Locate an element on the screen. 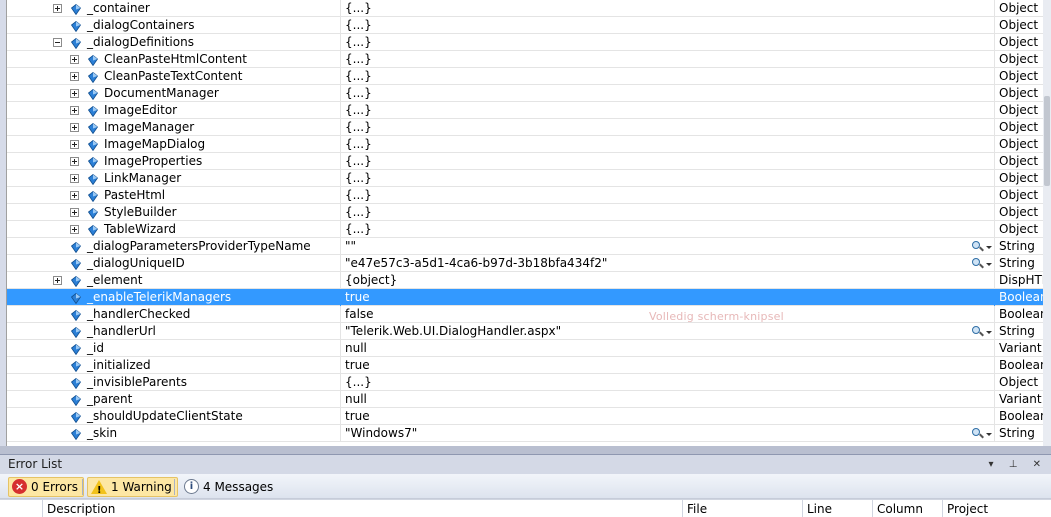 This screenshot has width=1051, height=517. warnings-filter-button: ! 1 Warning is located at coordinates (132, 487).